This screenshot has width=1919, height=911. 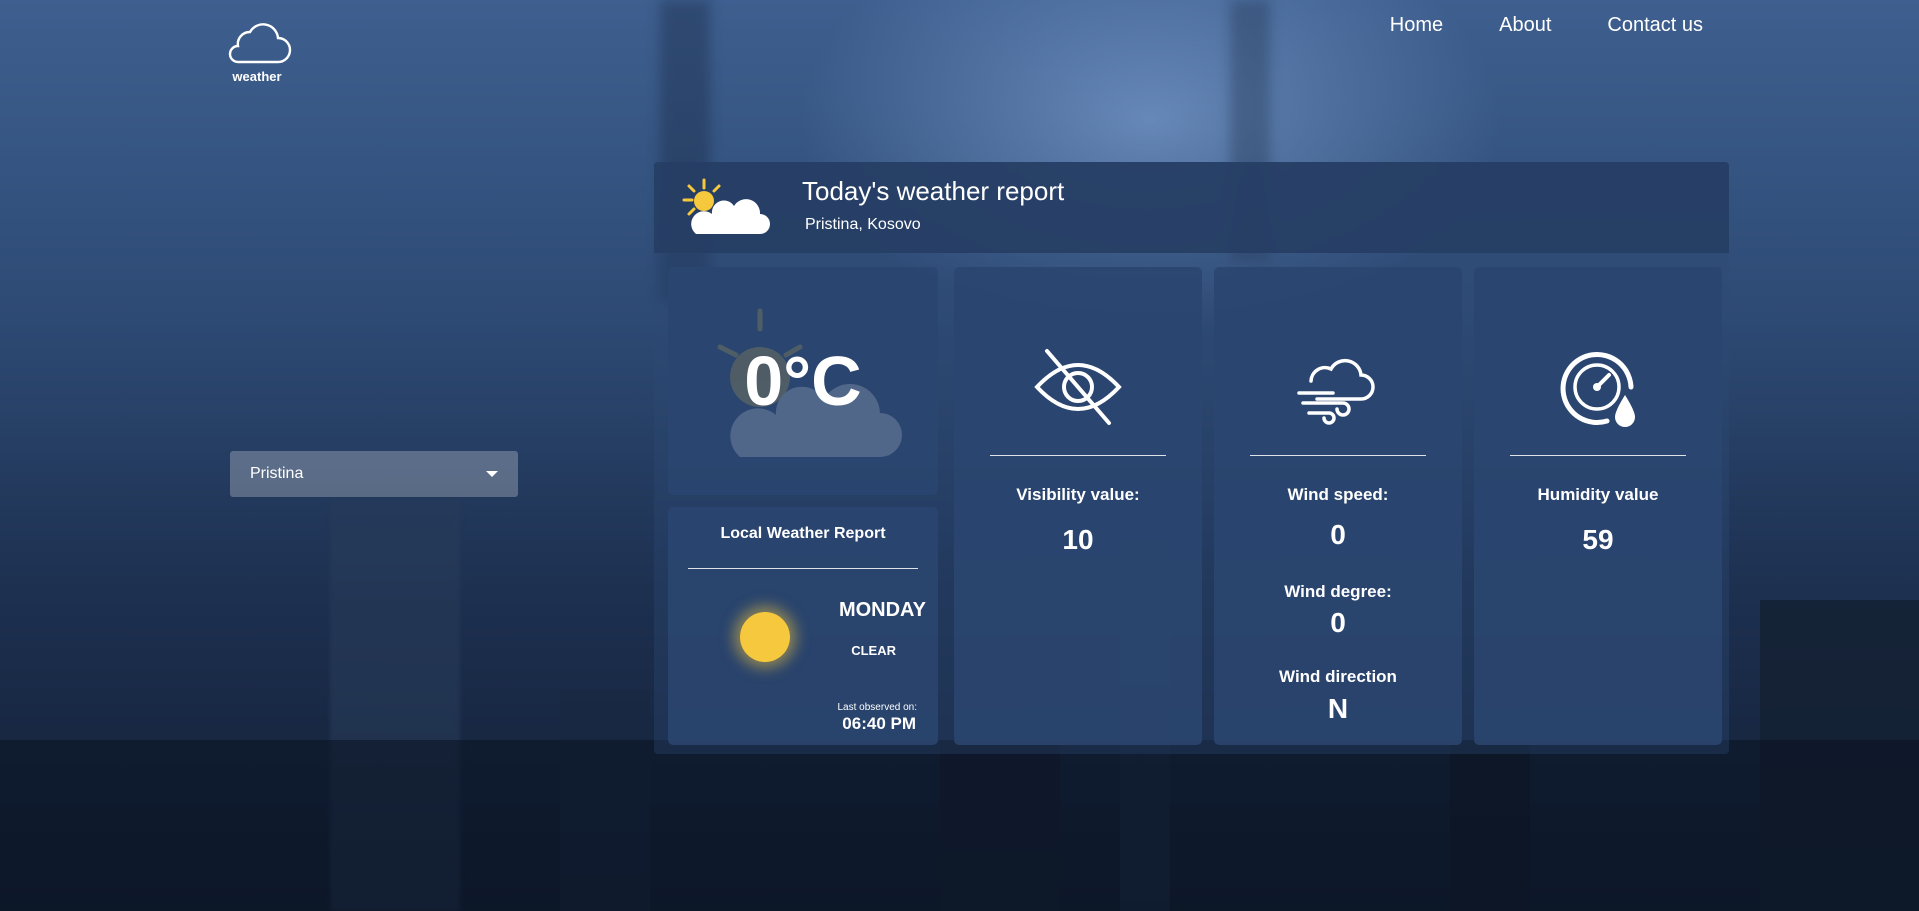 What do you see at coordinates (1655, 25) in the screenshot?
I see `nav-contact: Contact us` at bounding box center [1655, 25].